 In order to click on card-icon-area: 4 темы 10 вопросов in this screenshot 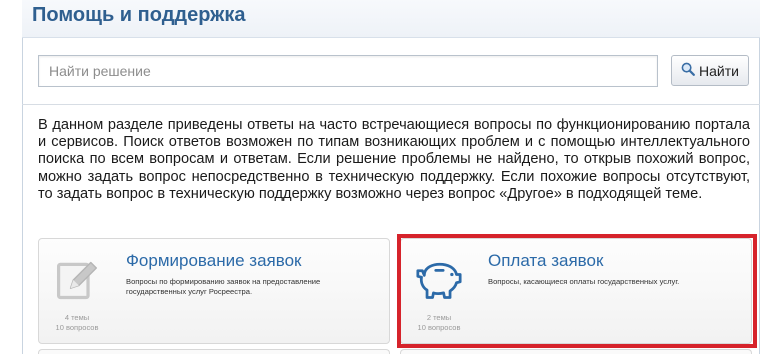, I will do `click(77, 291)`.